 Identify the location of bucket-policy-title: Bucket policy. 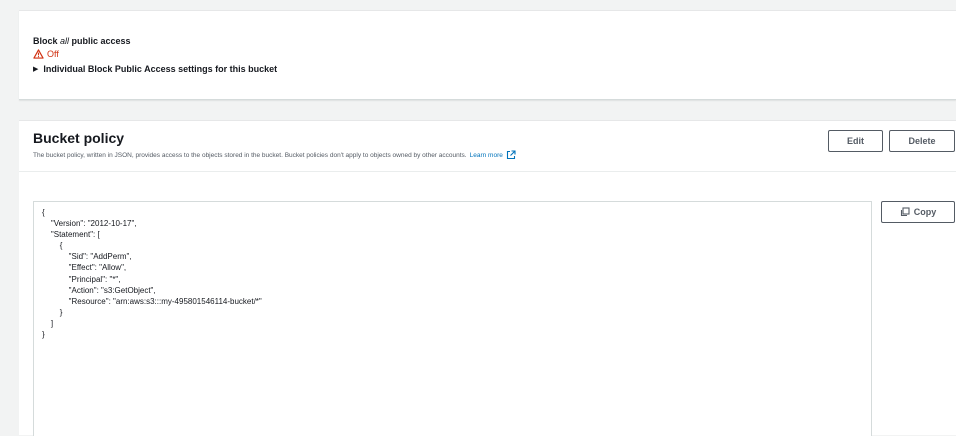
(79, 138).